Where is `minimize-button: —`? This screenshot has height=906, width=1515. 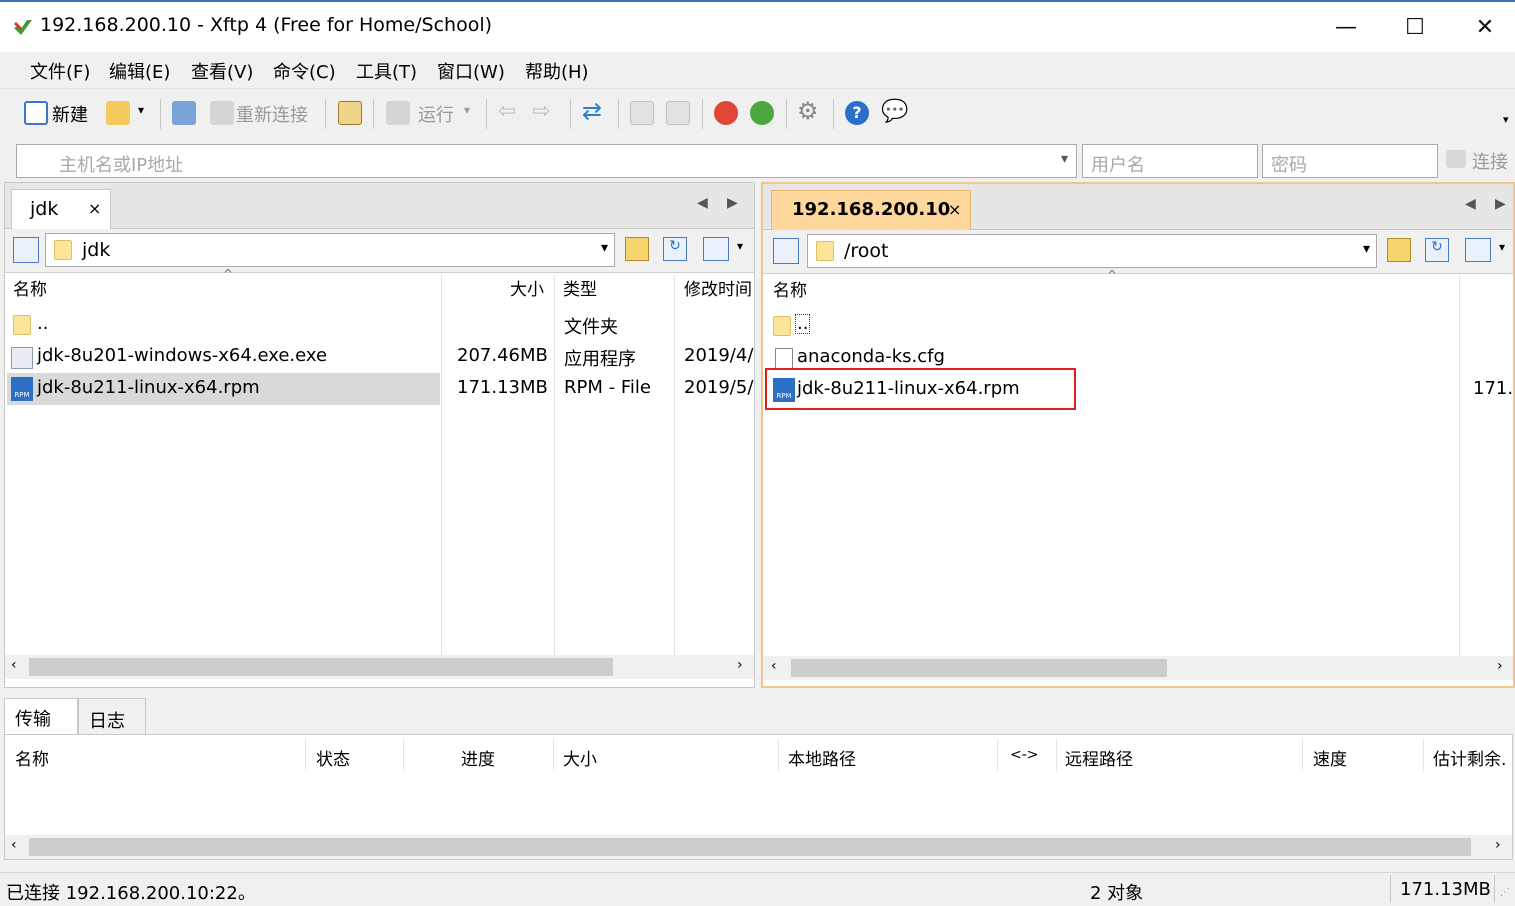
minimize-button: — is located at coordinates (1346, 27).